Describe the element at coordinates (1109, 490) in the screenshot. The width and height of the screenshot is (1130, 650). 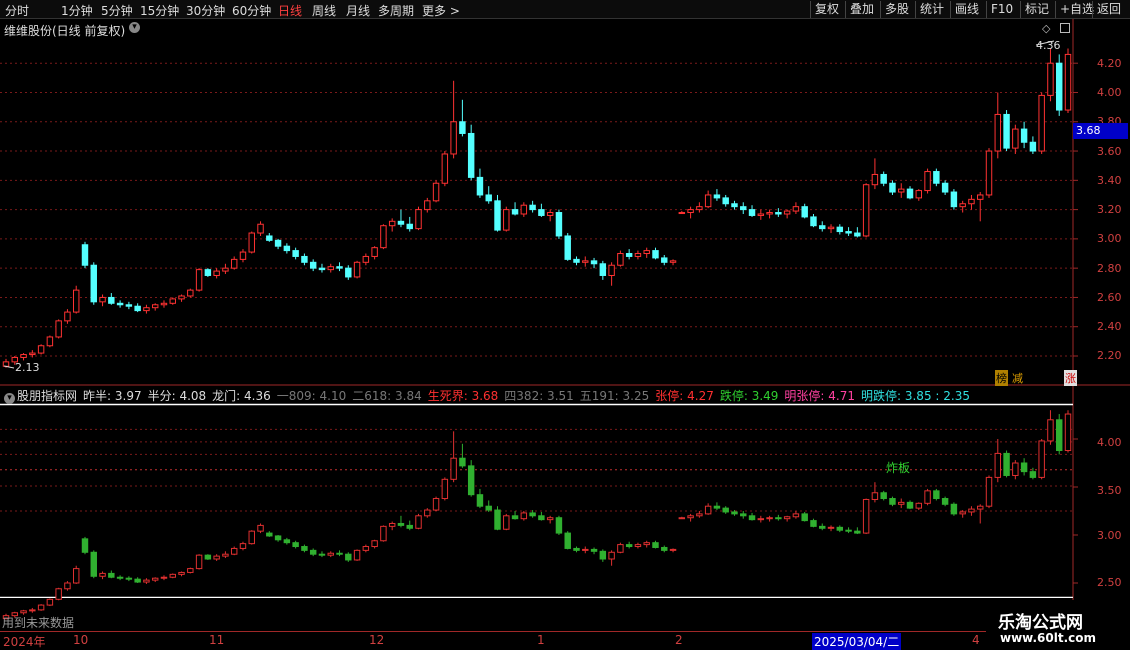
I see `ind-price-tick: 3.50` at that location.